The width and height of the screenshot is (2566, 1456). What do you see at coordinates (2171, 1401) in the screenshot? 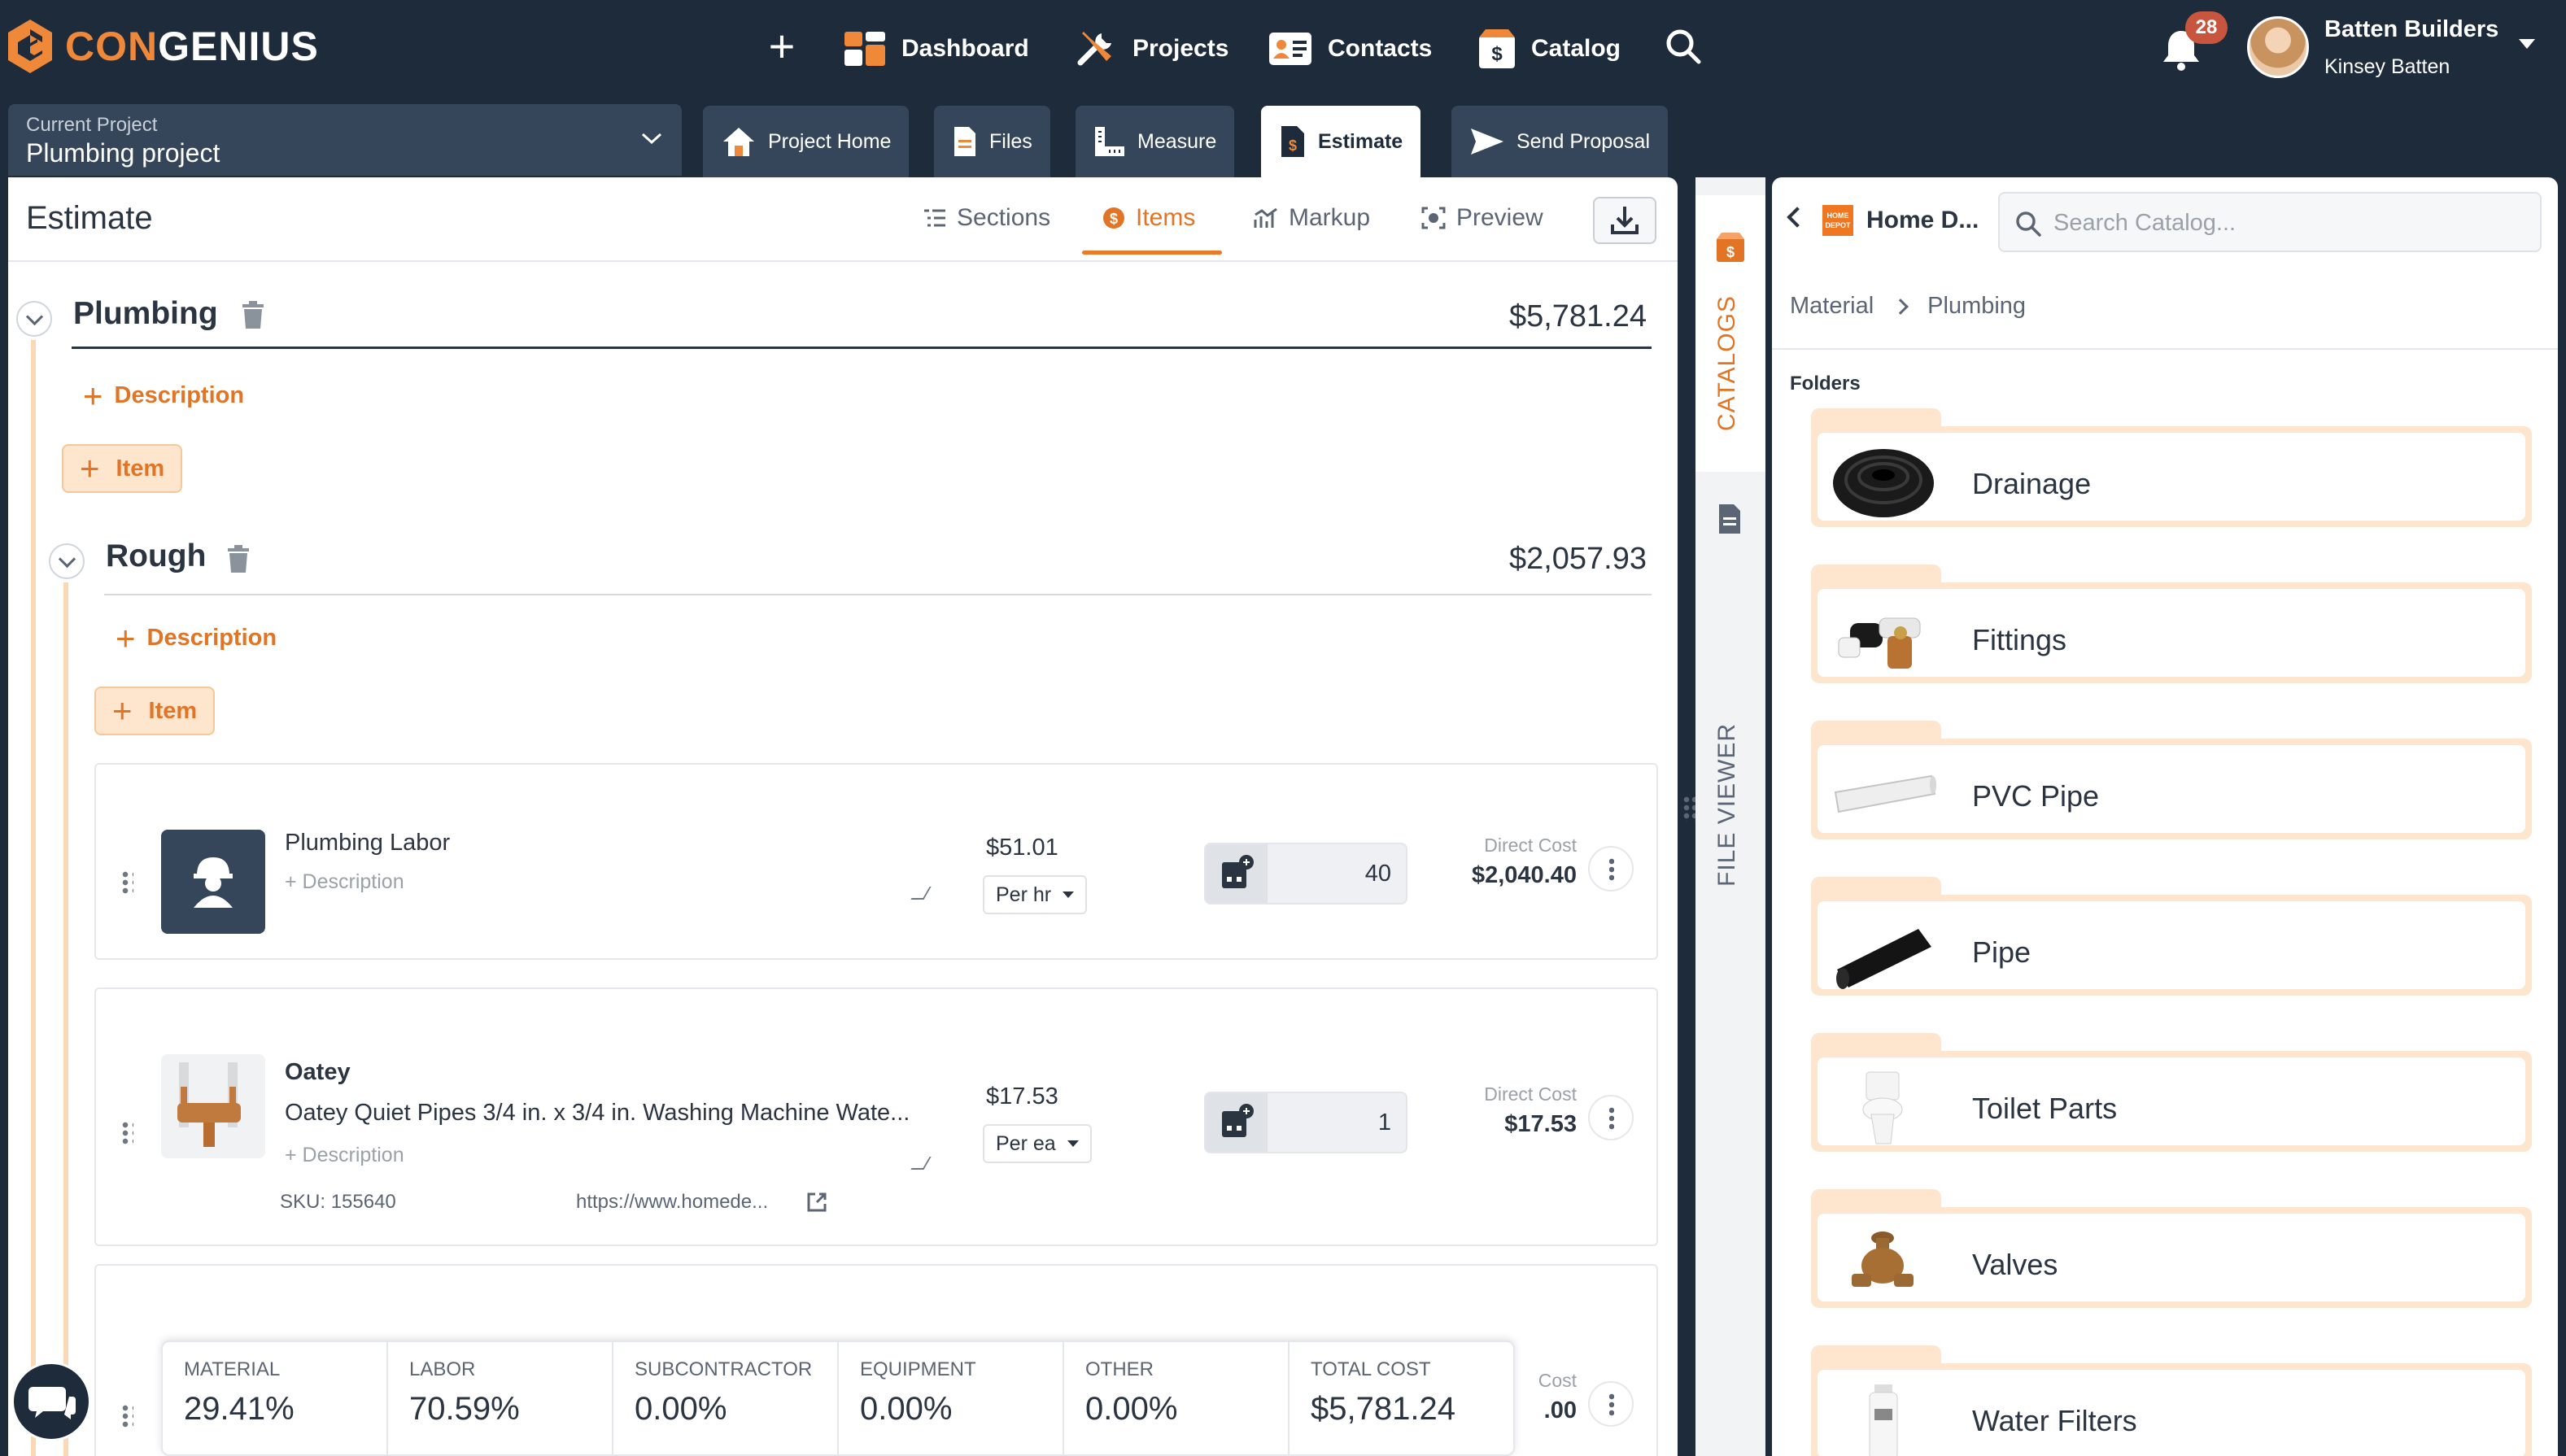
I see `folder-water-filters: Water Filters` at bounding box center [2171, 1401].